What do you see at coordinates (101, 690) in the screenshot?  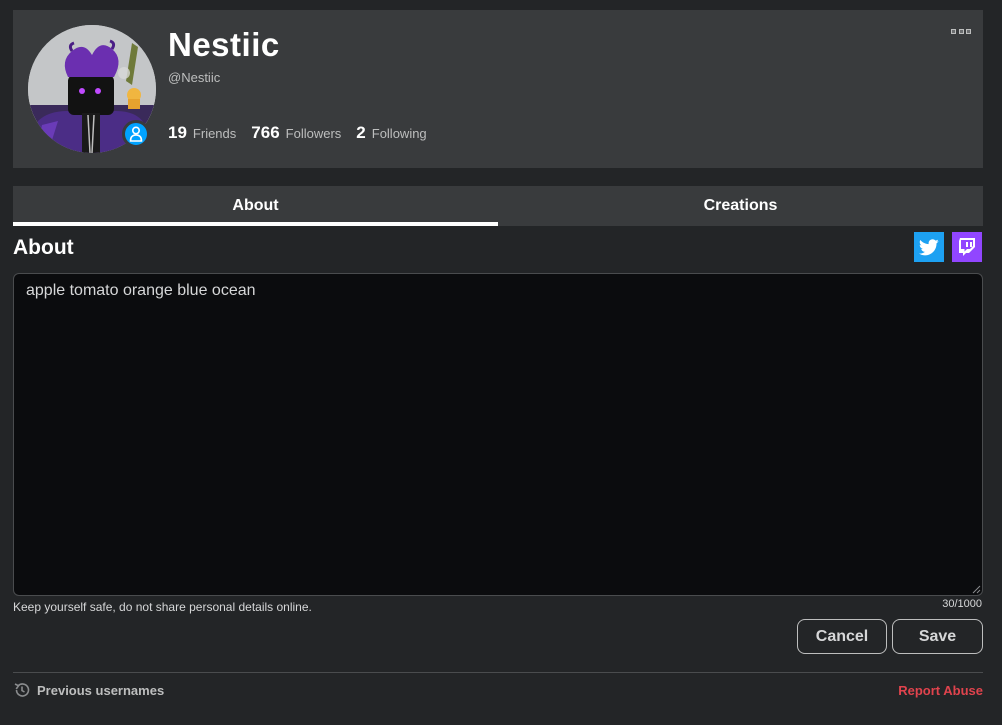 I see `previous-usernames-label: Previous usernames` at bounding box center [101, 690].